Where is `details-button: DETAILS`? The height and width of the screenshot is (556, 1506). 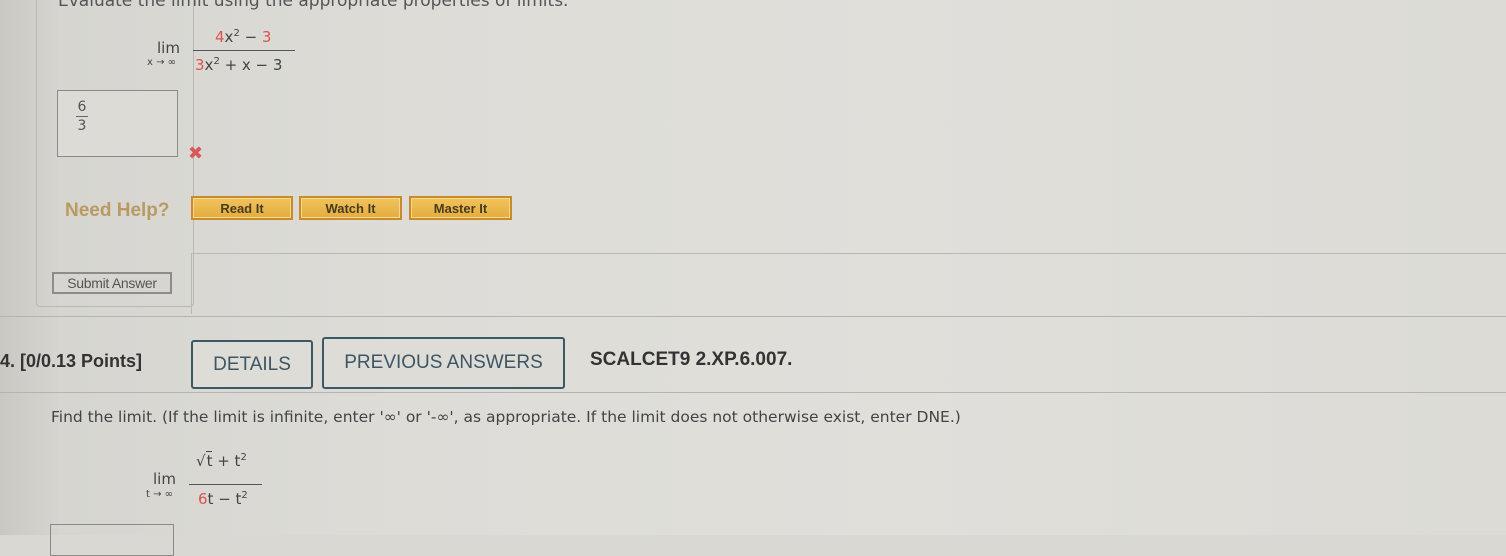 details-button: DETAILS is located at coordinates (252, 364).